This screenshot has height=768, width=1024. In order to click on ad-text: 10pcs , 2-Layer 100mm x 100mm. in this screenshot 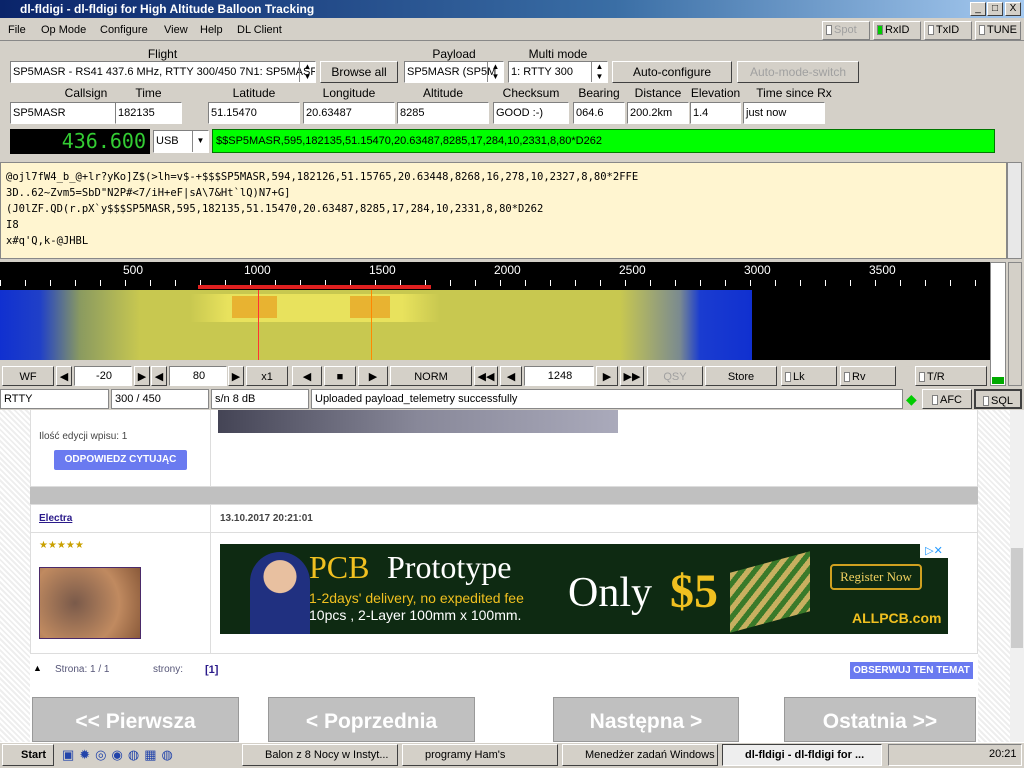, I will do `click(415, 615)`.